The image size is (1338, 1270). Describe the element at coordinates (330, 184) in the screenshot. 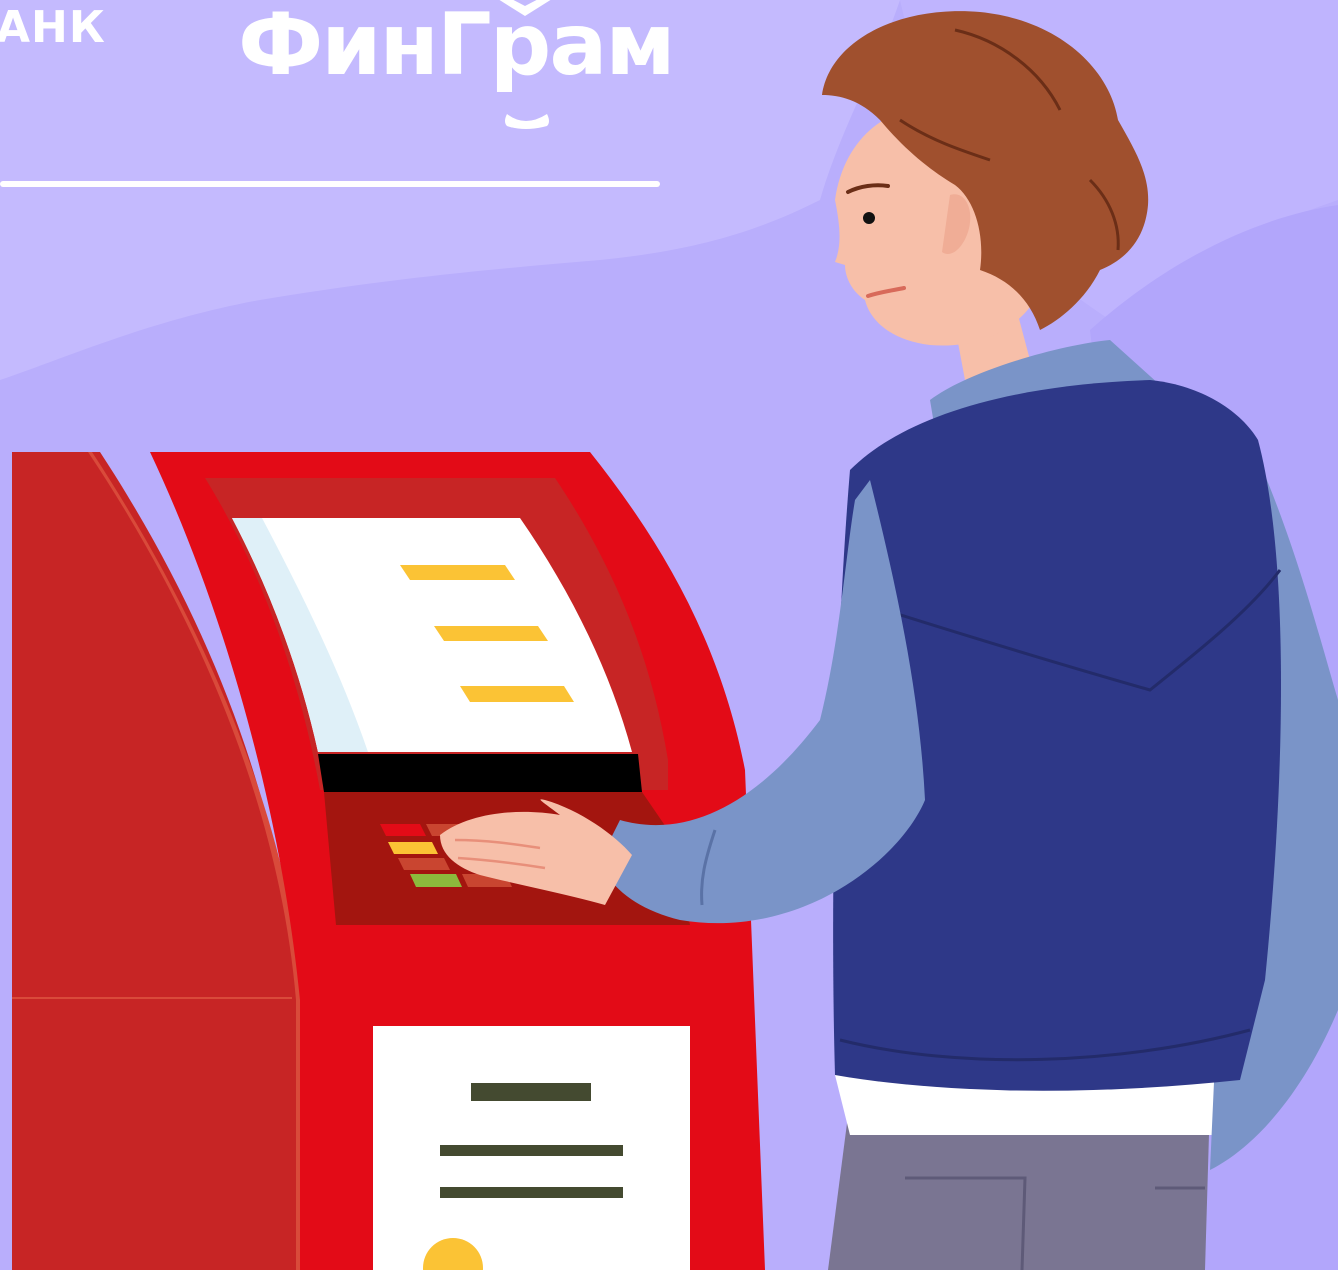

I see `header-divider` at that location.